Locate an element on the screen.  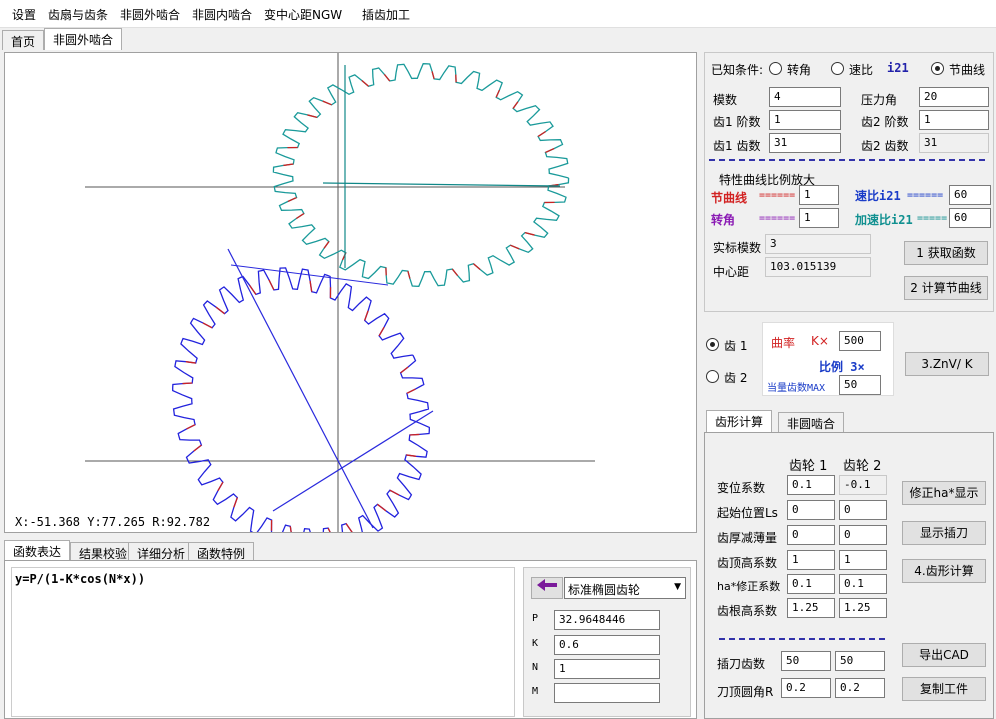
menu-shaping: 插齿加工 is located at coordinates (386, 14).